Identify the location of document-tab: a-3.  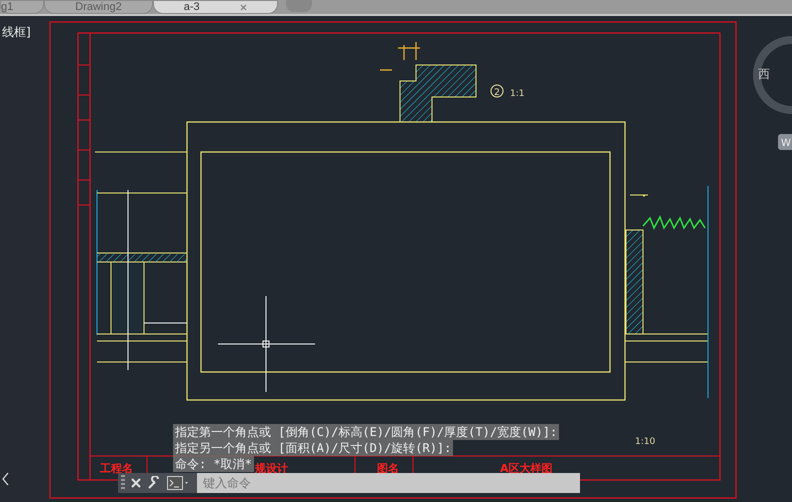
(215, 7).